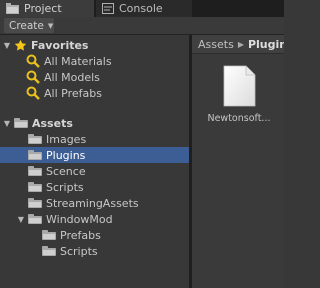 Image resolution: width=320 pixels, height=288 pixels. I want to click on breadcrumb-current: Plugins, so click(266, 44).